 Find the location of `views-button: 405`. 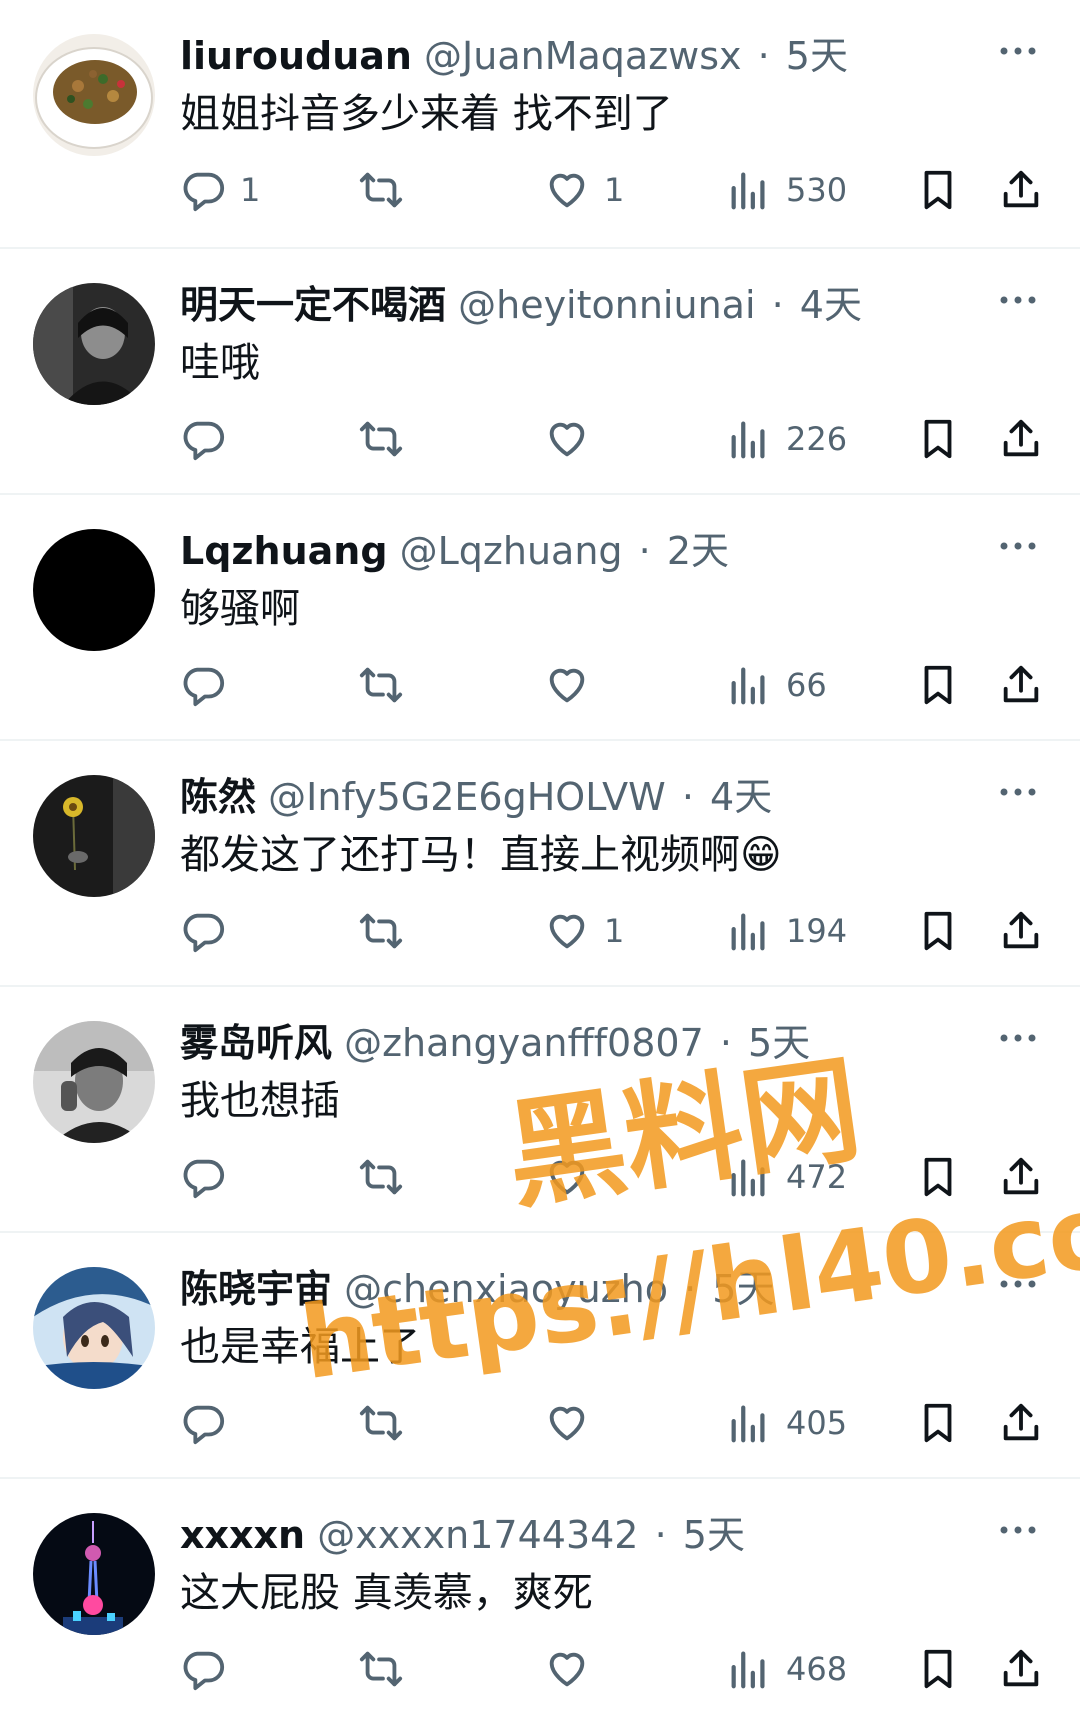

views-button: 405 is located at coordinates (786, 1423).